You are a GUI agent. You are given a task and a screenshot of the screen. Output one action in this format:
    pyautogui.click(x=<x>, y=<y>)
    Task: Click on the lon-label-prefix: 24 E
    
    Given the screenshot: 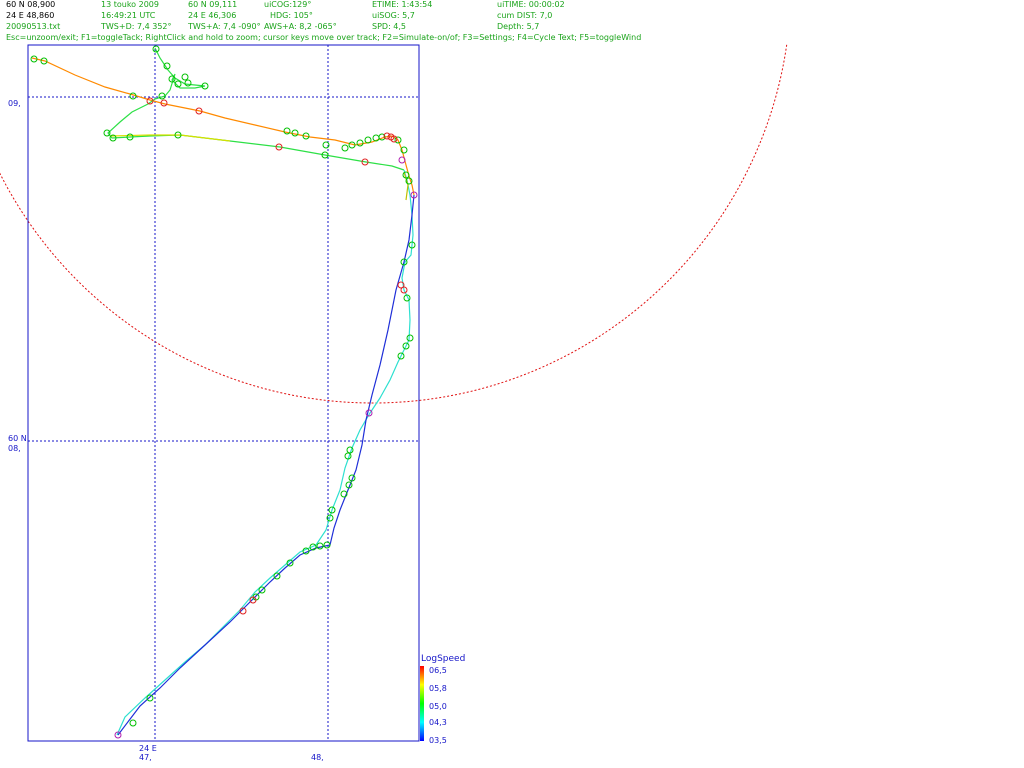 What is the action you would take?
    pyautogui.click(x=148, y=748)
    